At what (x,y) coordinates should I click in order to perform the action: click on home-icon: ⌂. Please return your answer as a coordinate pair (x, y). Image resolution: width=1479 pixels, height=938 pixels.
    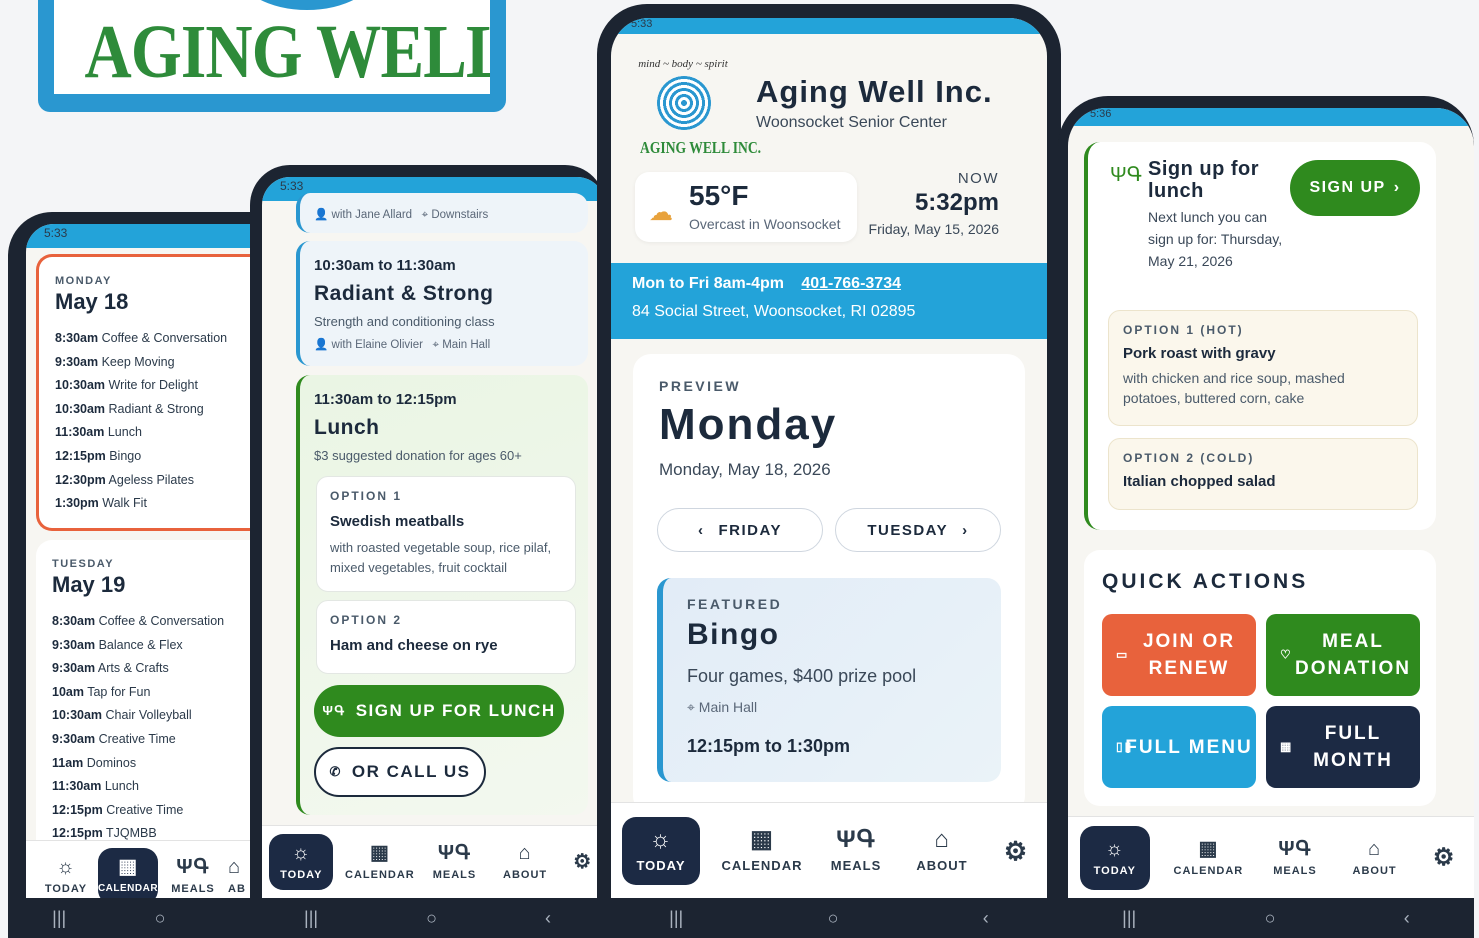
    Looking at the image, I should click on (525, 853).